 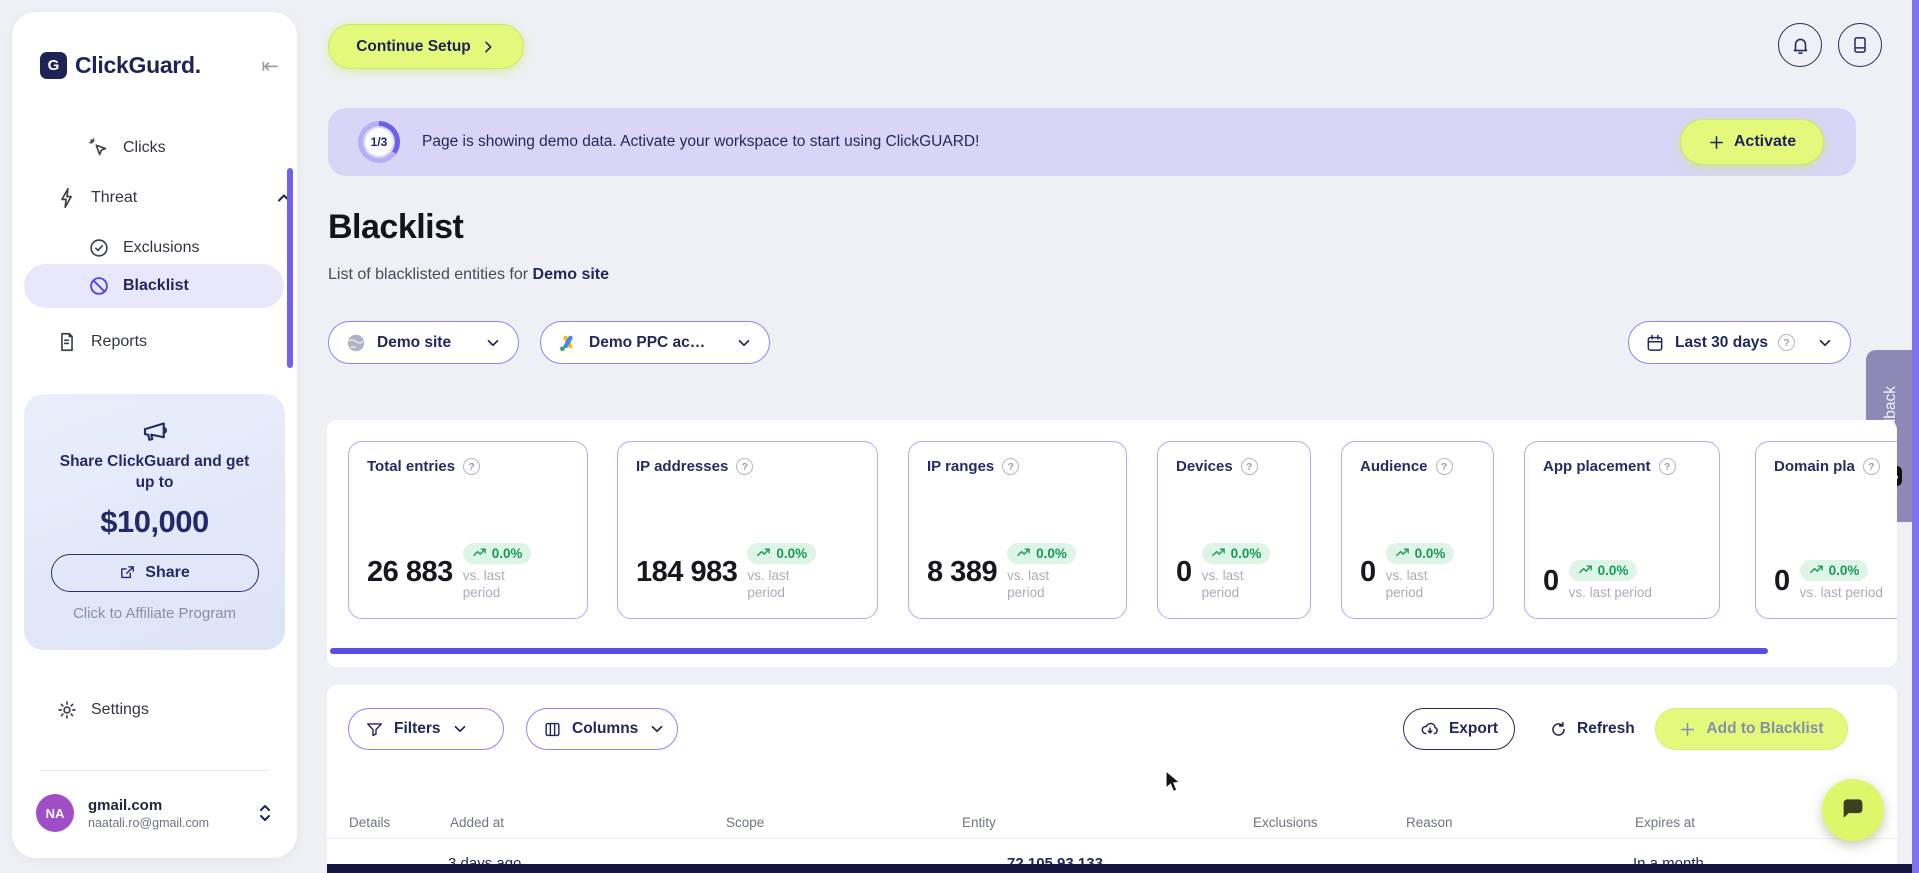 I want to click on page-title: Blacklist, so click(x=396, y=227).